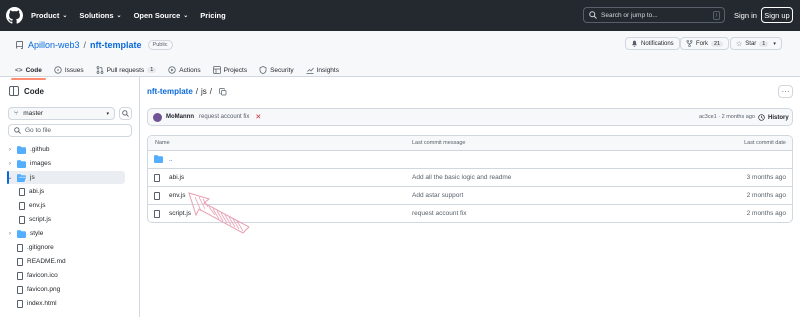 This screenshot has width=800, height=317. Describe the element at coordinates (745, 15) in the screenshot. I see `sign-in-link: Sign in` at that location.